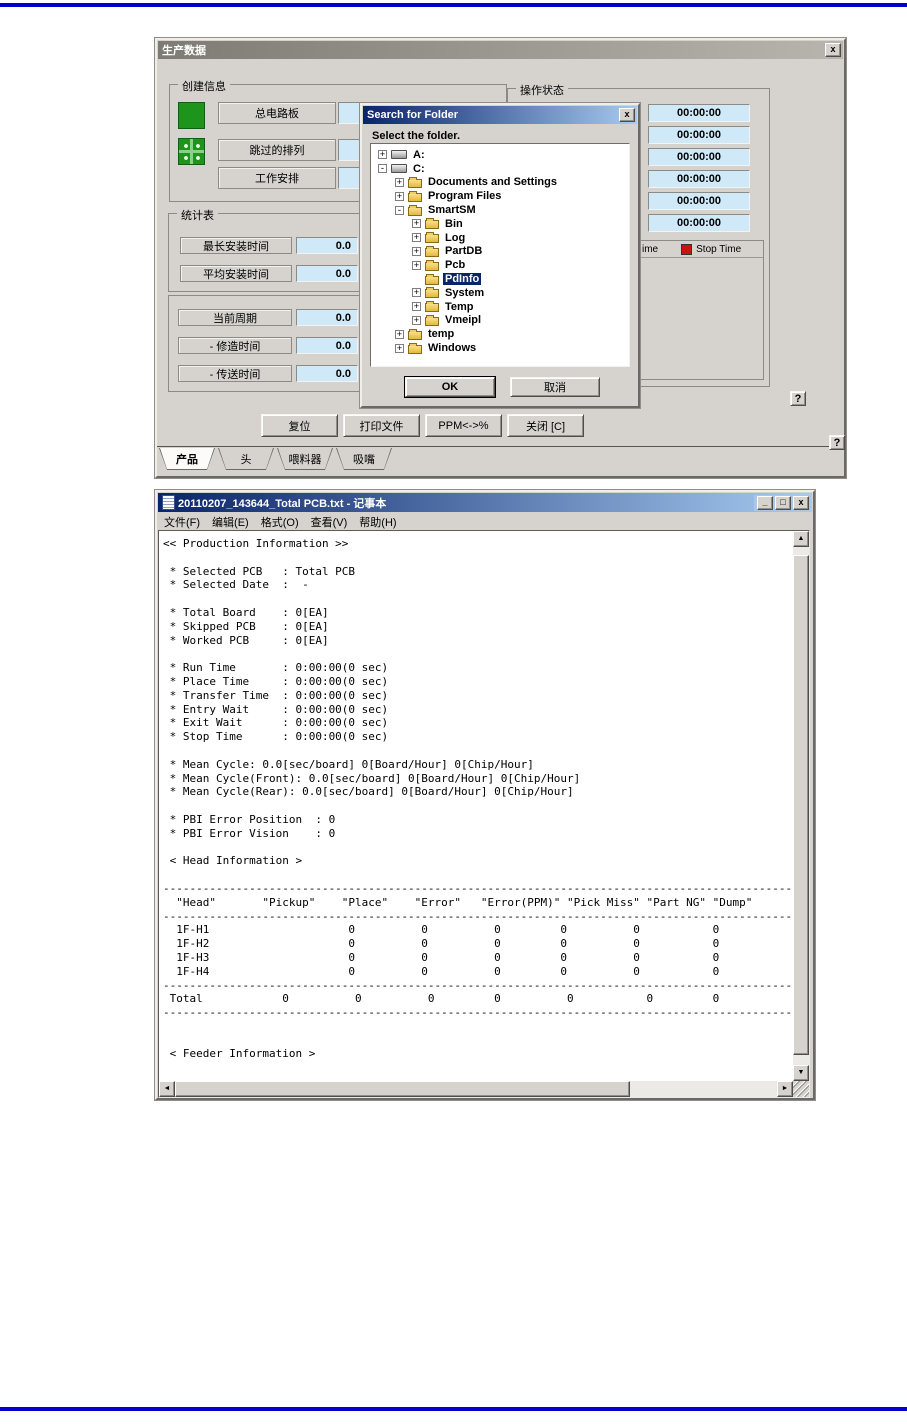 This screenshot has height=1424, width=907. What do you see at coordinates (500, 293) in the screenshot?
I see `tree-item: System` at bounding box center [500, 293].